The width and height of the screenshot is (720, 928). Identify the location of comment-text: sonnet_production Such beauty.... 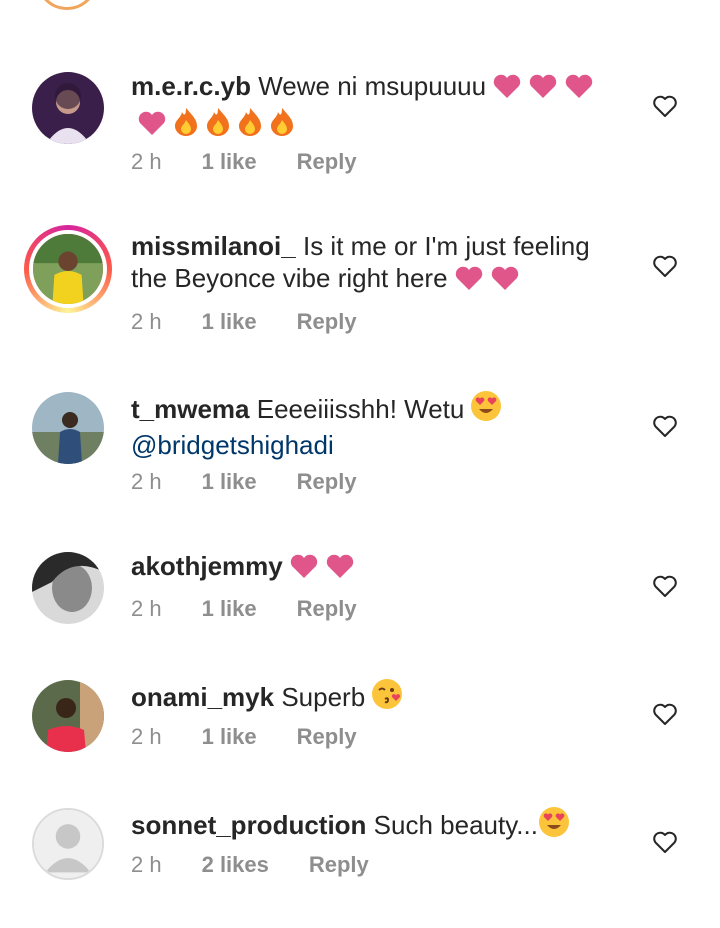
(376, 825).